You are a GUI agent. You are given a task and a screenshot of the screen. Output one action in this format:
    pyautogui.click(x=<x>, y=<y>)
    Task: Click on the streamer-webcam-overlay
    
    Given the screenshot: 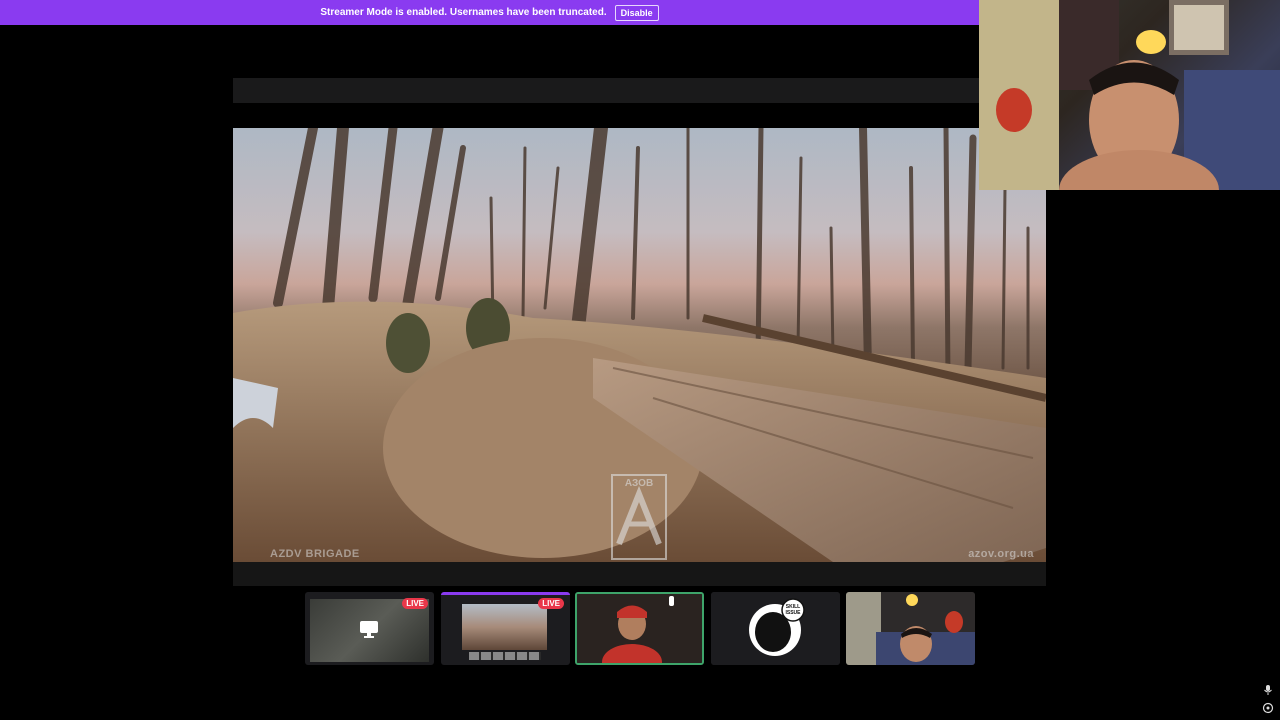 What is the action you would take?
    pyautogui.click(x=1129, y=95)
    